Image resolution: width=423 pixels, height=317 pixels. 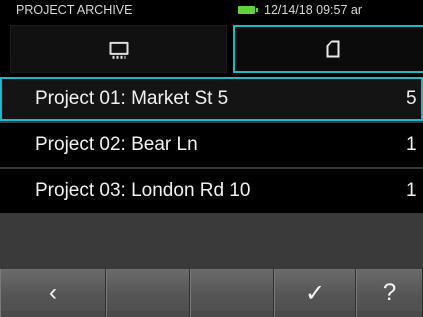 I want to click on internal-memory-icon, so click(x=118, y=50).